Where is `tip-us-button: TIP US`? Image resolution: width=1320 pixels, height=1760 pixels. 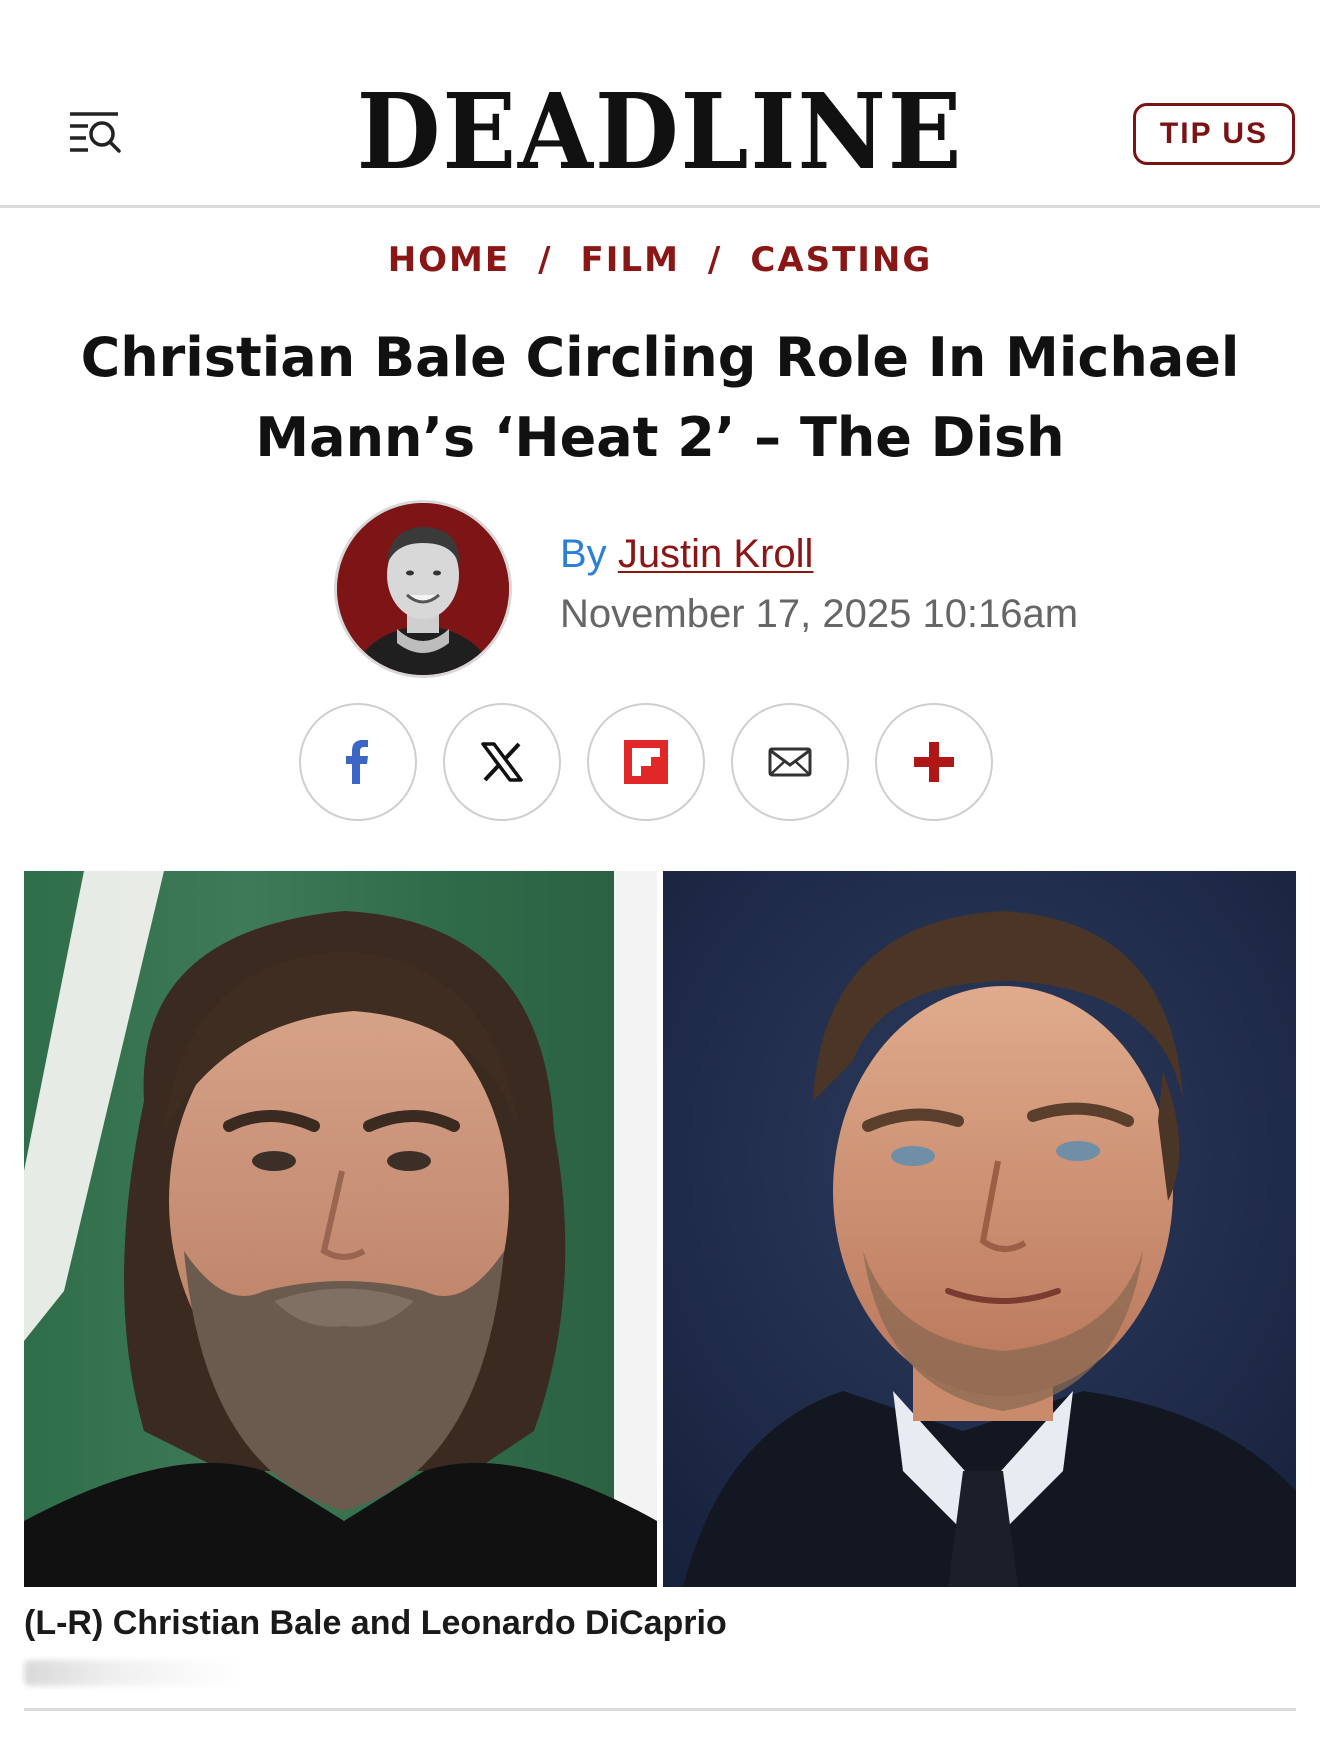 tip-us-button: TIP US is located at coordinates (1214, 134).